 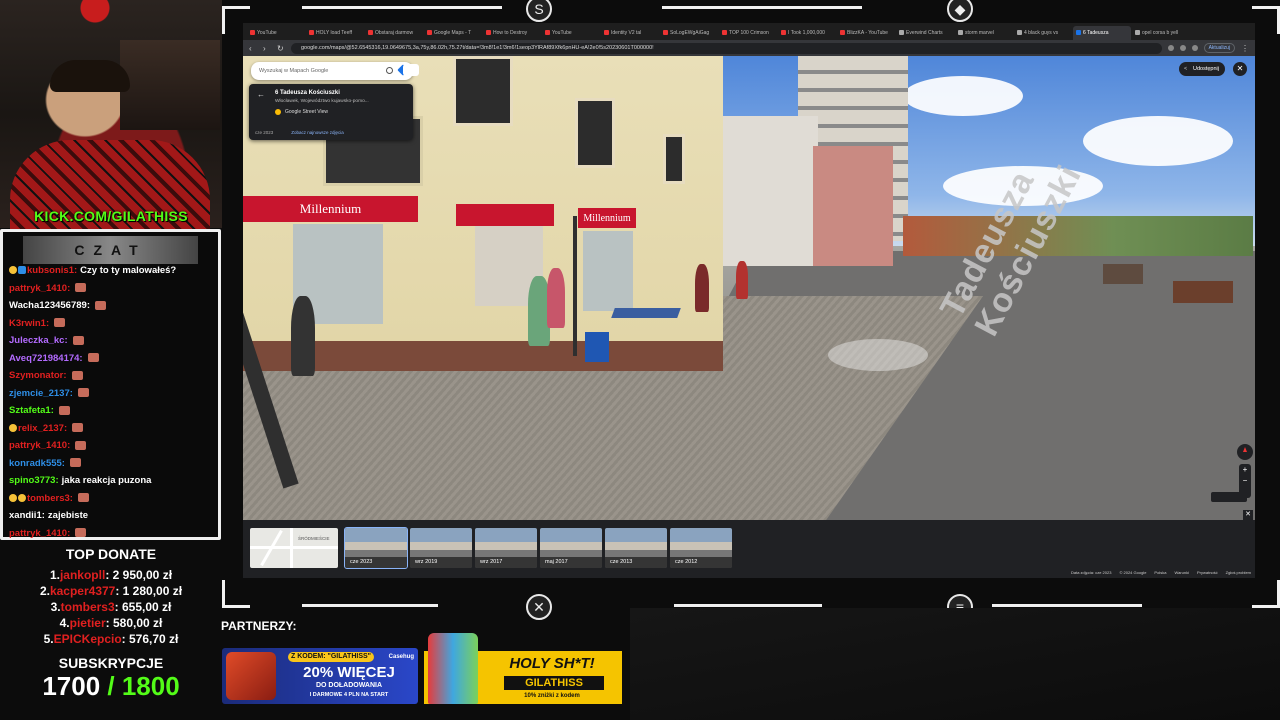 What do you see at coordinates (963, 96) in the screenshot?
I see `cloud` at bounding box center [963, 96].